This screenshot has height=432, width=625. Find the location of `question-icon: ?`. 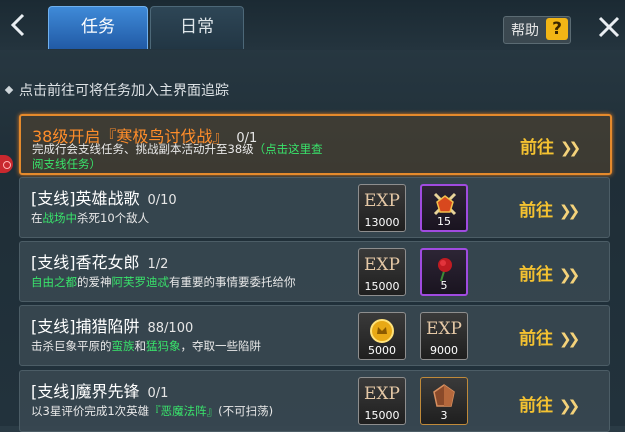

question-icon: ? is located at coordinates (557, 29).